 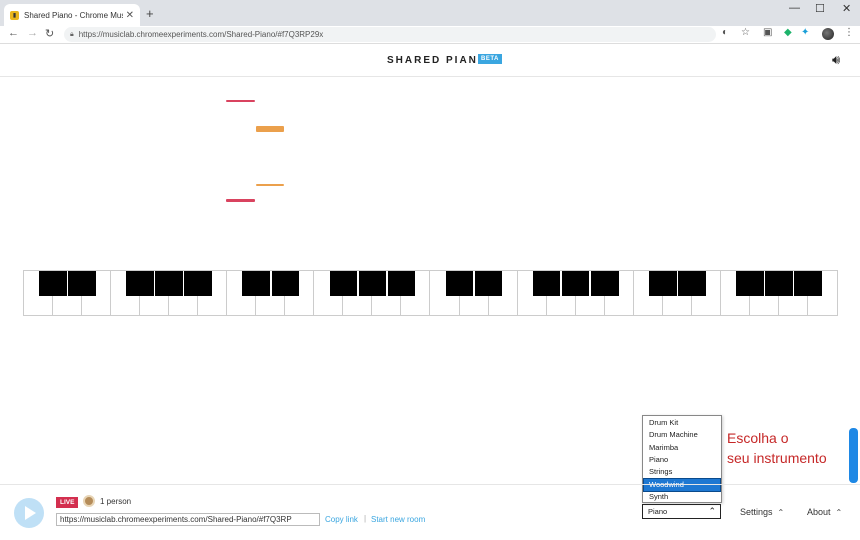 I want to click on settings-button: Settings ⌃, so click(x=762, y=512).